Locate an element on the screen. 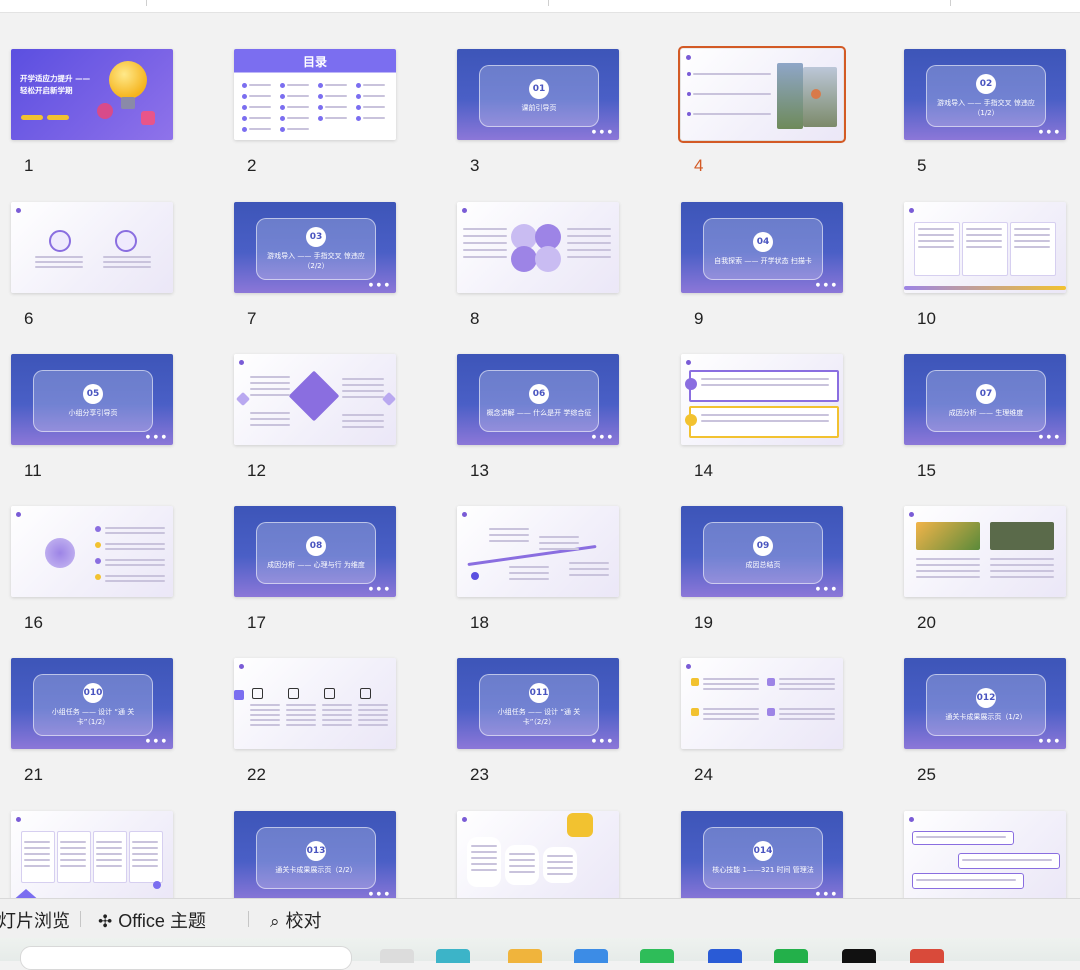  slide-thumbnail-5: 02 游戏导入 —— 手指交叉 惊违应（1/2） ● ● ● is located at coordinates (985, 94).